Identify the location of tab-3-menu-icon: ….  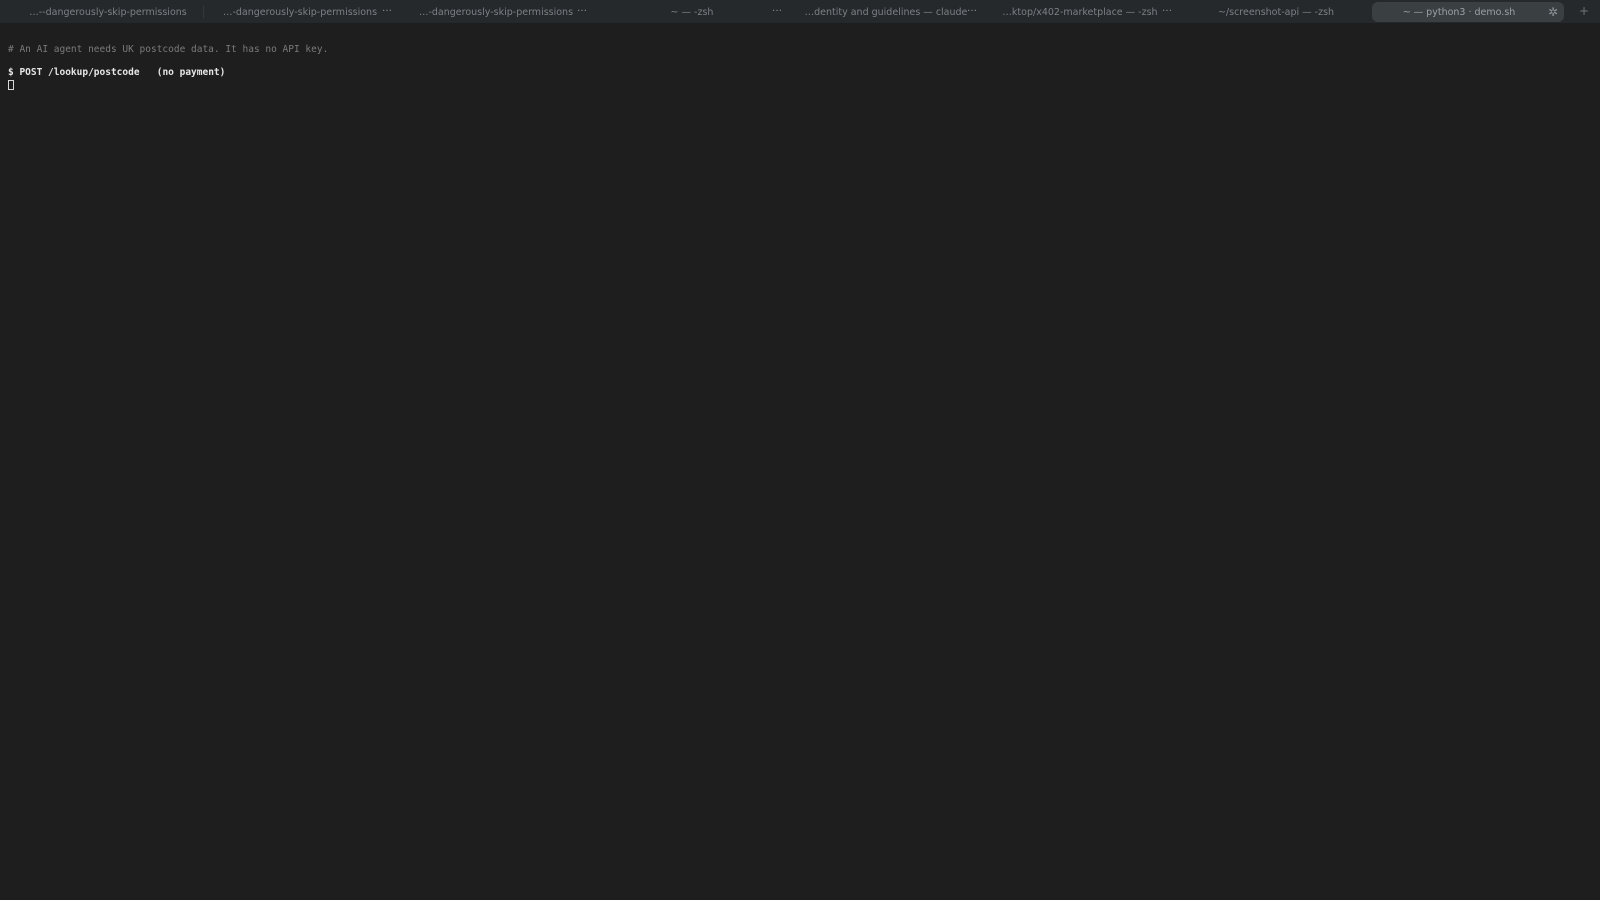
(582, 8).